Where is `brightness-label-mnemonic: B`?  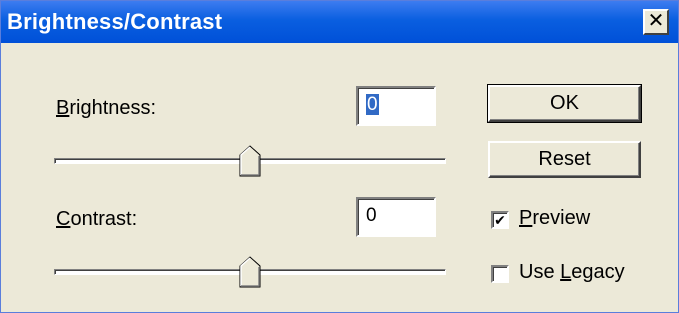
brightness-label-mnemonic: B is located at coordinates (63, 108).